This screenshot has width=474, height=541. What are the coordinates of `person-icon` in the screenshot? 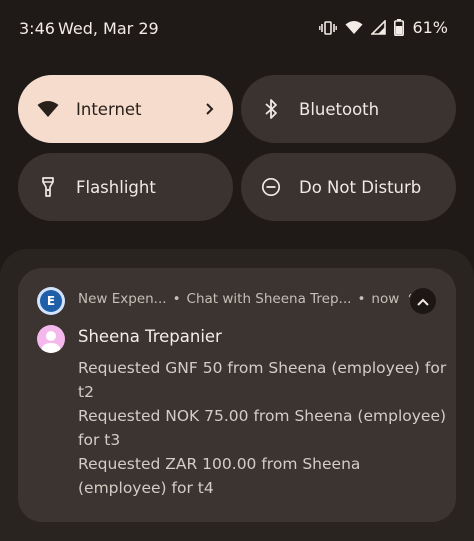 It's located at (51, 342).